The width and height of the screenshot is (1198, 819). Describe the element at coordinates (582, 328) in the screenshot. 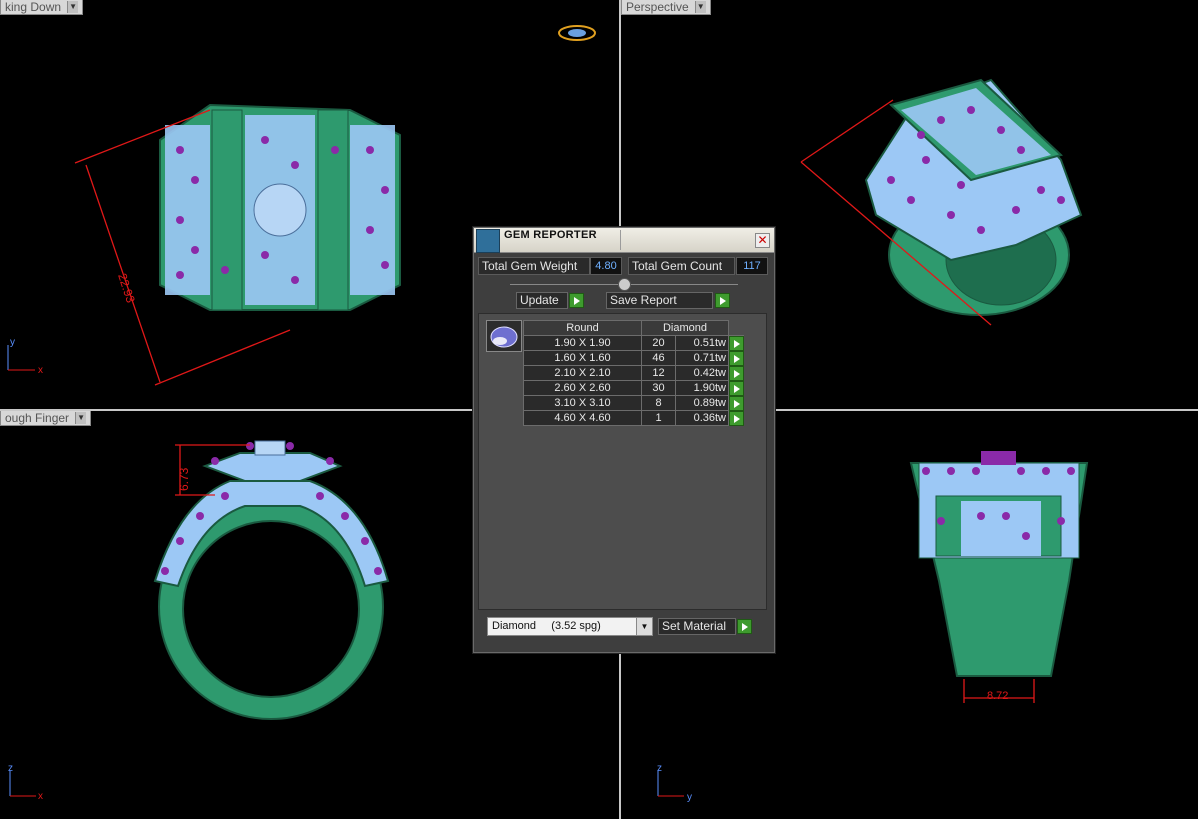

I see `column-header-shape: Round` at that location.